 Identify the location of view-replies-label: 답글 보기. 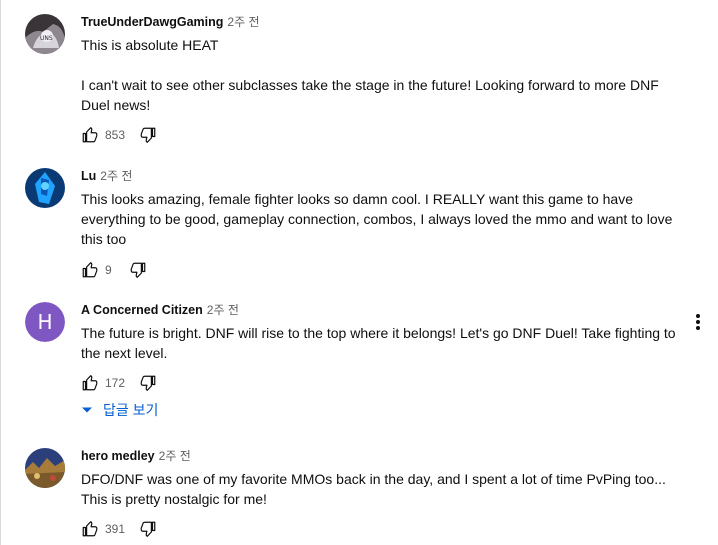
(131, 410).